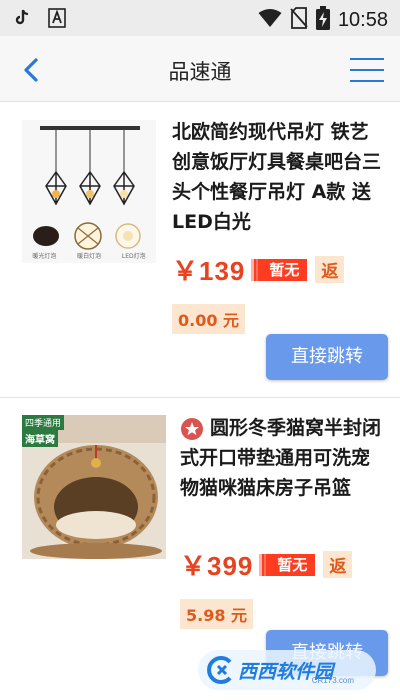 The width and height of the screenshot is (400, 700). I want to click on thumb-captions: 暖光灯泡 暖白灯泡 LED灯泡, so click(89, 255).